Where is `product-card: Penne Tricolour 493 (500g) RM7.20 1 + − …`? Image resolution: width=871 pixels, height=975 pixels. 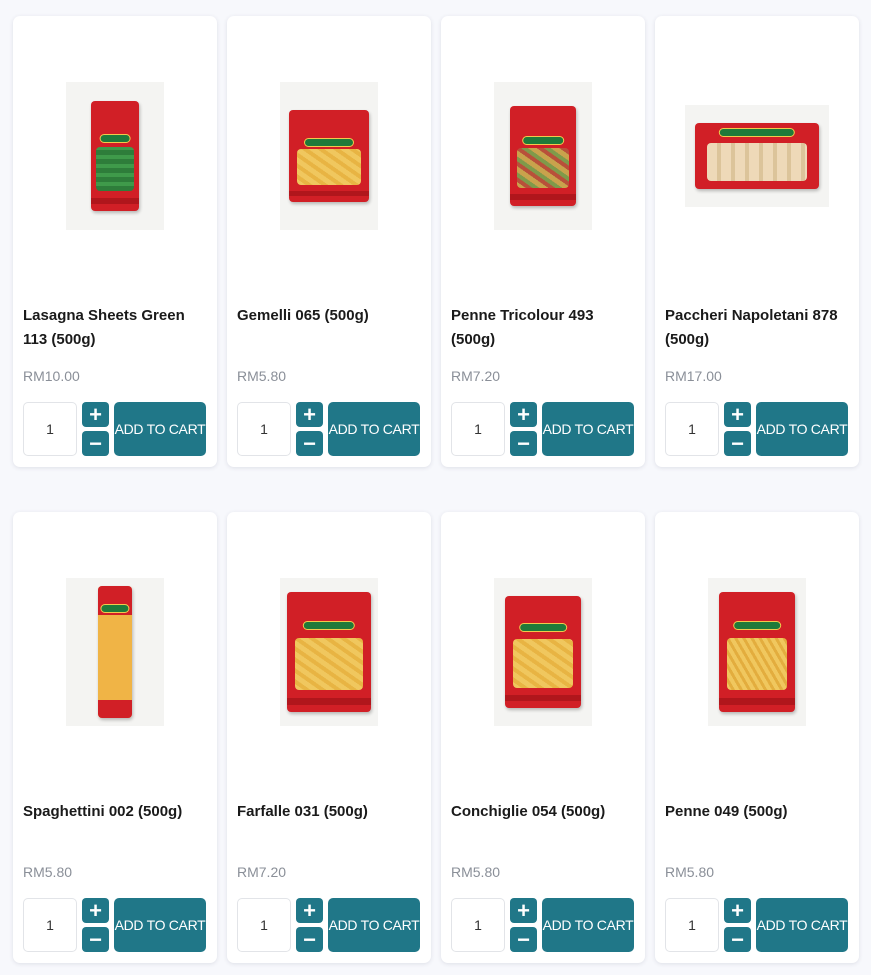
product-card: Penne Tricolour 493 (500g) RM7.20 1 + − … is located at coordinates (543, 241).